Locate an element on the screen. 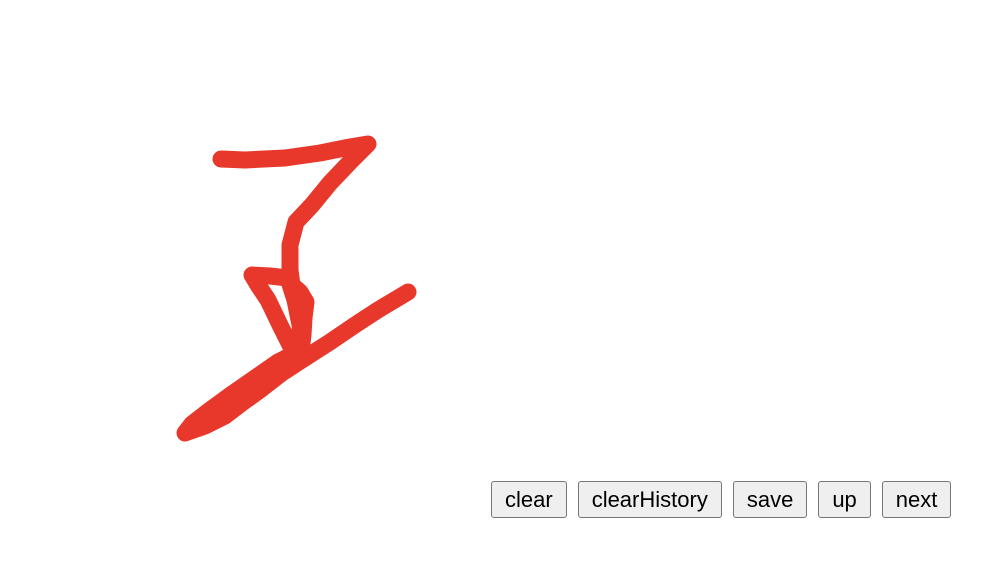 The width and height of the screenshot is (1000, 575). next-button: next is located at coordinates (916, 499).